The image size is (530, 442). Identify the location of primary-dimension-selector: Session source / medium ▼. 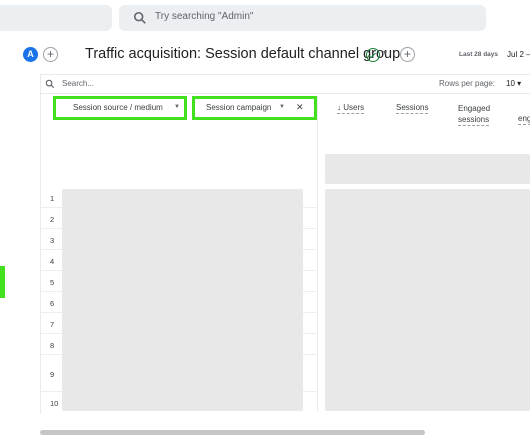
(120, 108).